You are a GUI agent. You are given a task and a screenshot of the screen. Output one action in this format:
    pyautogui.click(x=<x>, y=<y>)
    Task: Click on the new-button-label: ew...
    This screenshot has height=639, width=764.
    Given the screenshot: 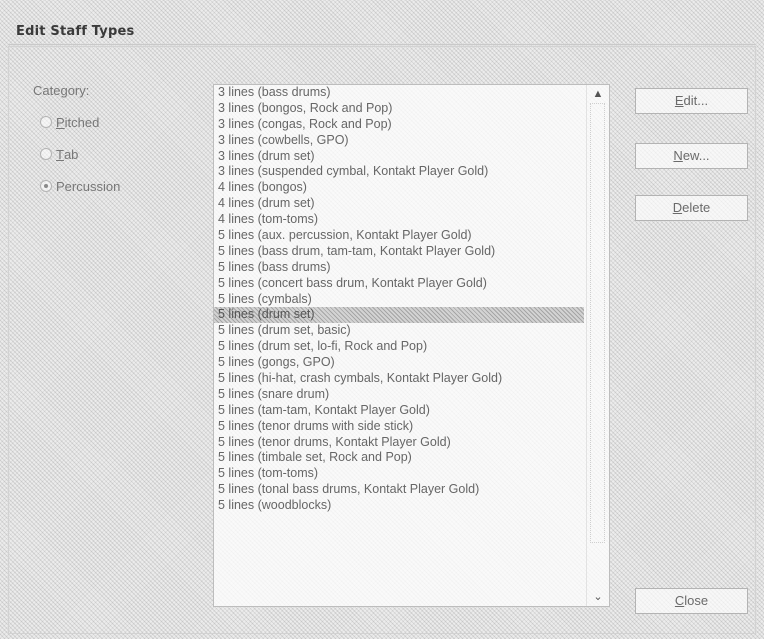 What is the action you would take?
    pyautogui.click(x=696, y=155)
    